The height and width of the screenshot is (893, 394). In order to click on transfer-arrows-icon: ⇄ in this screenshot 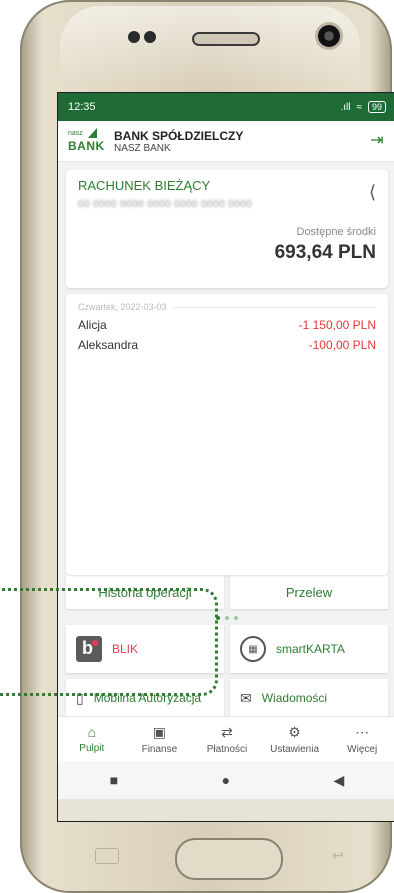, I will do `click(227, 731)`.